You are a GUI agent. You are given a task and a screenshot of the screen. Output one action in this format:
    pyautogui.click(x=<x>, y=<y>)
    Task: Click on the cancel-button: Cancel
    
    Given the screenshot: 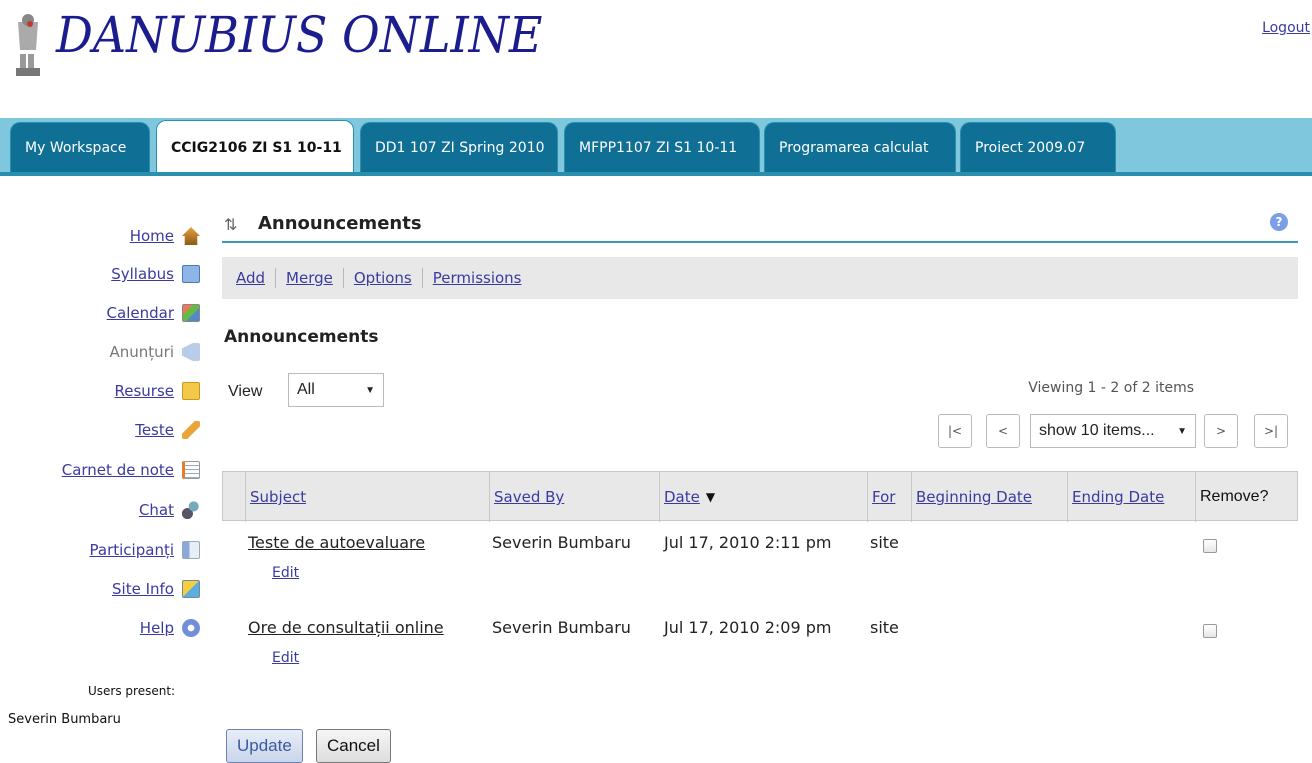 What is the action you would take?
    pyautogui.click(x=353, y=746)
    